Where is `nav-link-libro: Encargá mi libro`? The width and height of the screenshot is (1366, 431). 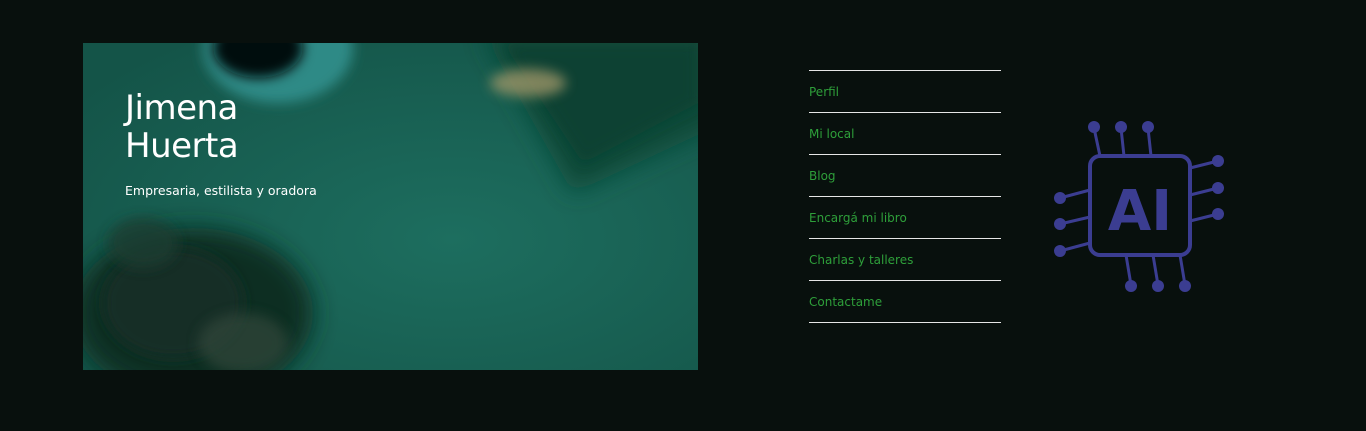
nav-link-libro: Encargá mi libro is located at coordinates (858, 218).